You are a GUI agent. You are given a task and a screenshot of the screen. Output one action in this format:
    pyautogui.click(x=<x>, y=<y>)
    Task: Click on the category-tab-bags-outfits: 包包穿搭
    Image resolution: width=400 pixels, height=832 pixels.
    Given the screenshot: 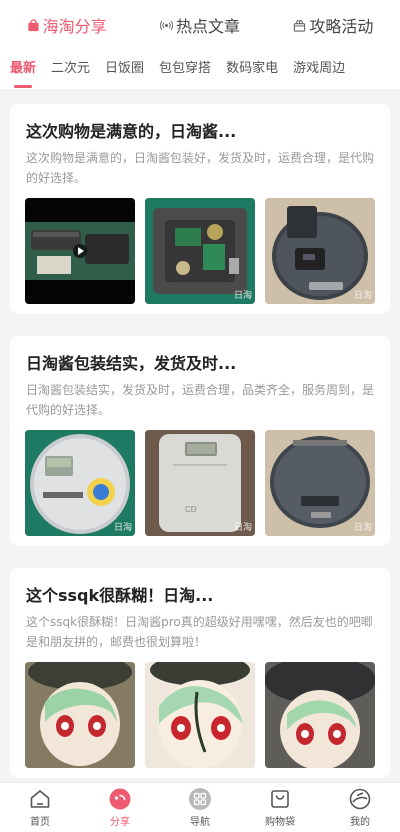 What is the action you would take?
    pyautogui.click(x=185, y=70)
    